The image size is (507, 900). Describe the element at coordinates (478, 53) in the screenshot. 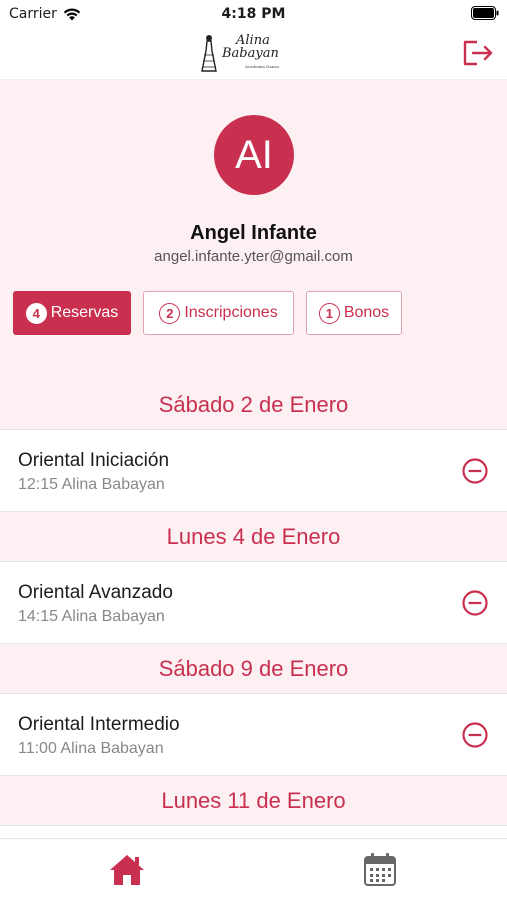

I see `logout-icon` at that location.